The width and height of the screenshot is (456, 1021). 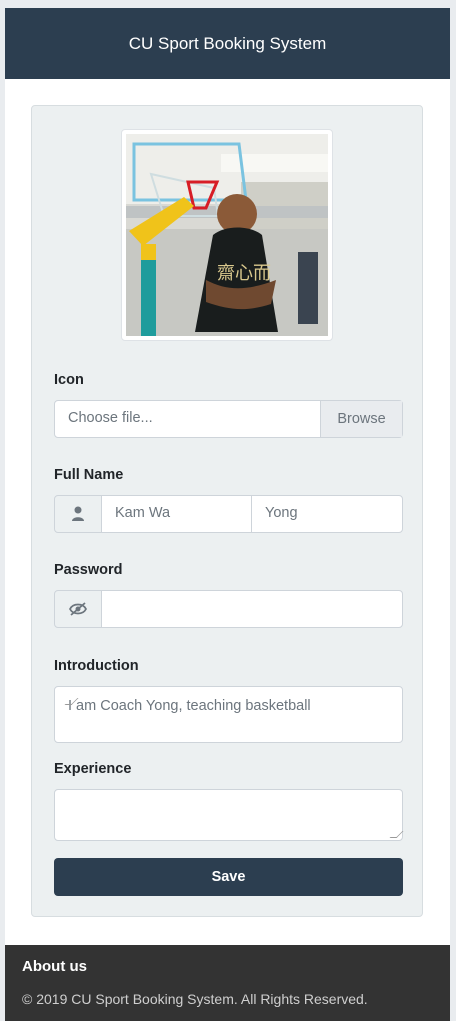 I want to click on full-name-group: Kam Wa Yong, so click(x=228, y=514).